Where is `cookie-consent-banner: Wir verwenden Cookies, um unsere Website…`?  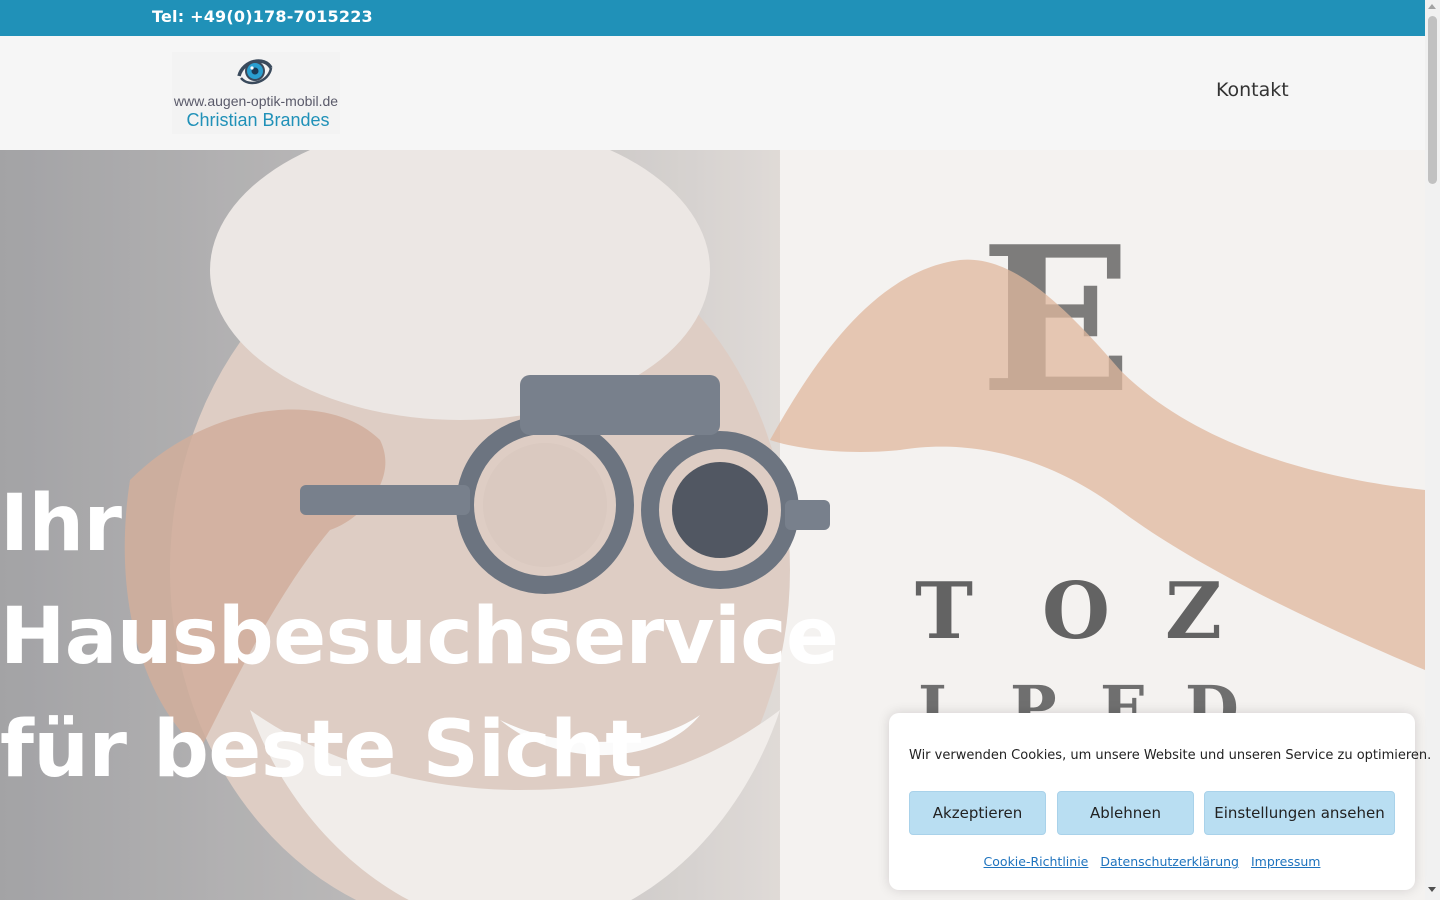
cookie-consent-banner: Wir verwenden Cookies, um unsere Website… is located at coordinates (1160, 801).